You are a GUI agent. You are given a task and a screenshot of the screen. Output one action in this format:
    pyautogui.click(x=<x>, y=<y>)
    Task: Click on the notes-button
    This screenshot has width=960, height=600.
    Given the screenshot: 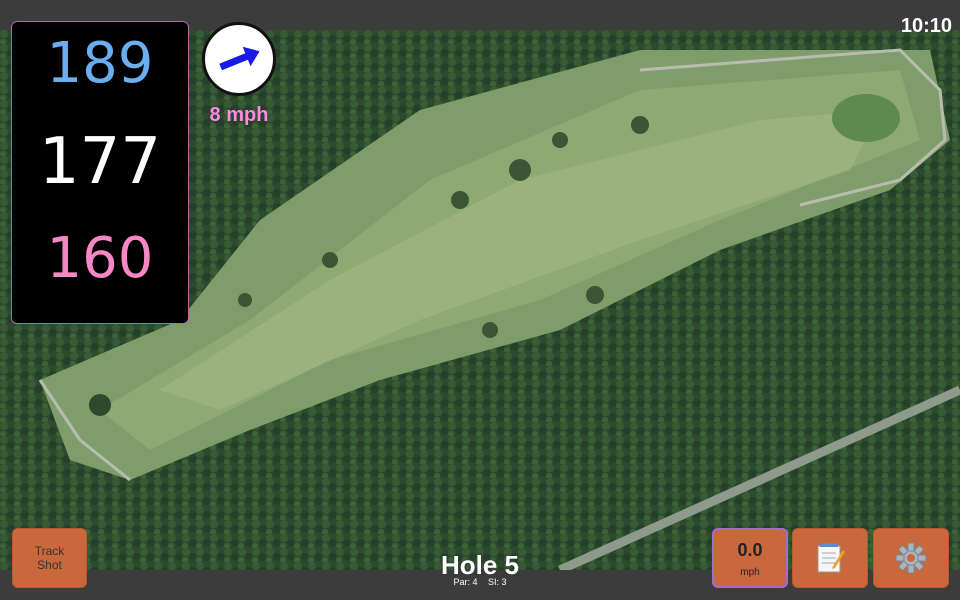 What is the action you would take?
    pyautogui.click(x=830, y=558)
    